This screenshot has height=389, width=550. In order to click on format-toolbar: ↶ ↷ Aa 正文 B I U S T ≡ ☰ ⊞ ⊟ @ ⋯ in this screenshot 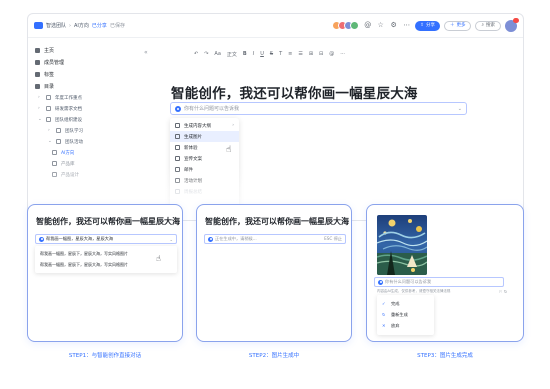, I will do `click(343, 54)`.